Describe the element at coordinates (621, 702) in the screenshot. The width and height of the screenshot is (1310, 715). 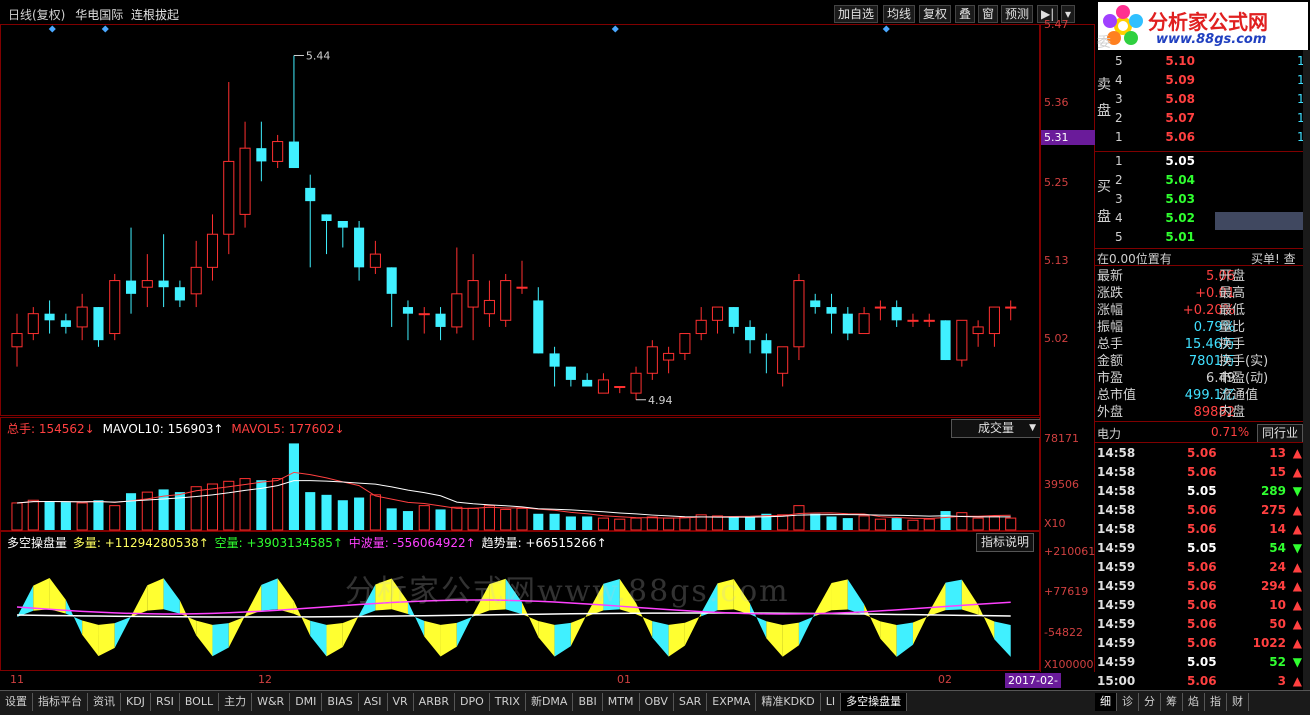
I see `indicator-tab: MTM` at that location.